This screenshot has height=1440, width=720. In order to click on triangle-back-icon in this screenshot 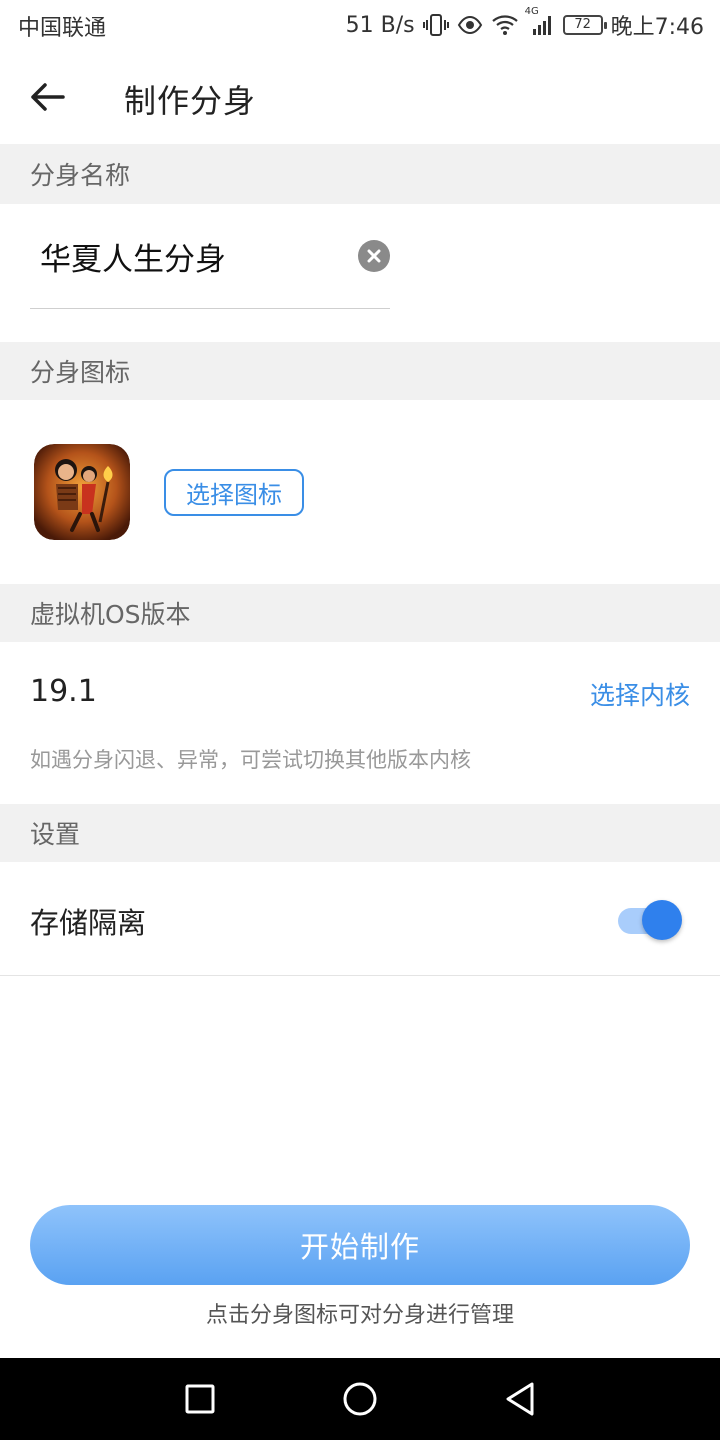, I will do `click(520, 1399)`.